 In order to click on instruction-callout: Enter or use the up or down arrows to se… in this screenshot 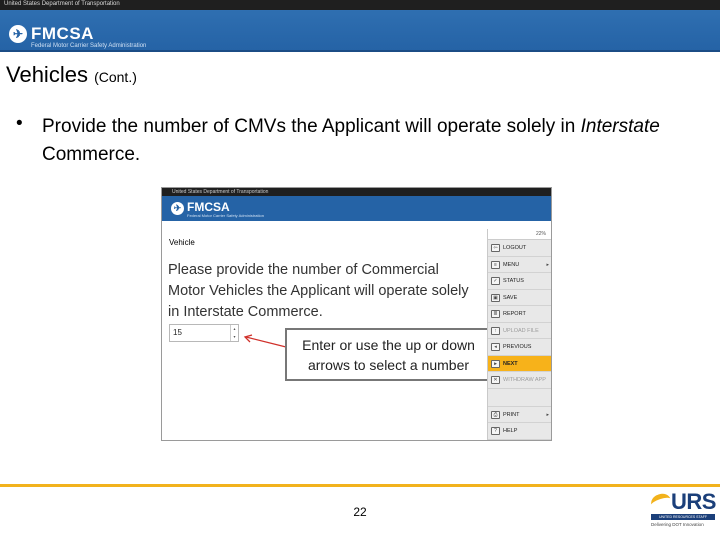, I will do `click(388, 354)`.